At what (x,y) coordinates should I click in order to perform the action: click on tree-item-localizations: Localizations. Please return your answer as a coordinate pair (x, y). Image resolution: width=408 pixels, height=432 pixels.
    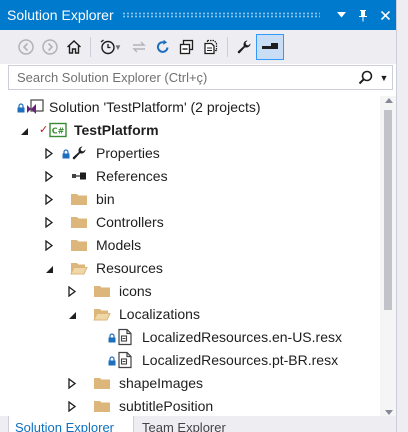
    Looking at the image, I should click on (190, 314).